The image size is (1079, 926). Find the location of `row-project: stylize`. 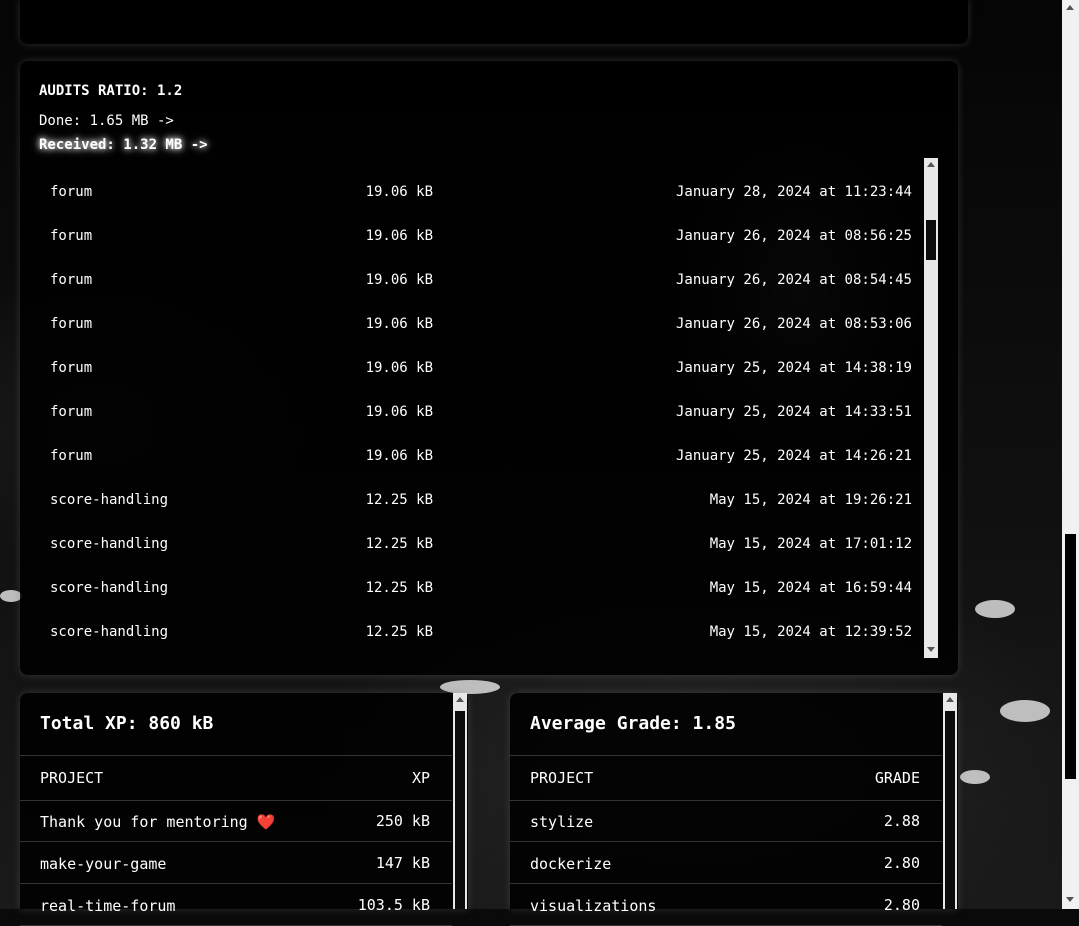

row-project: stylize is located at coordinates (562, 822).